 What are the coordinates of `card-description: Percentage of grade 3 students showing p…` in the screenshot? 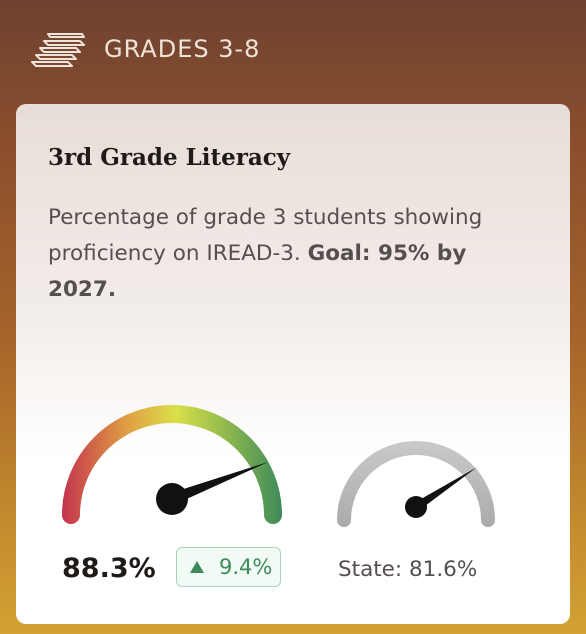 It's located at (293, 254).